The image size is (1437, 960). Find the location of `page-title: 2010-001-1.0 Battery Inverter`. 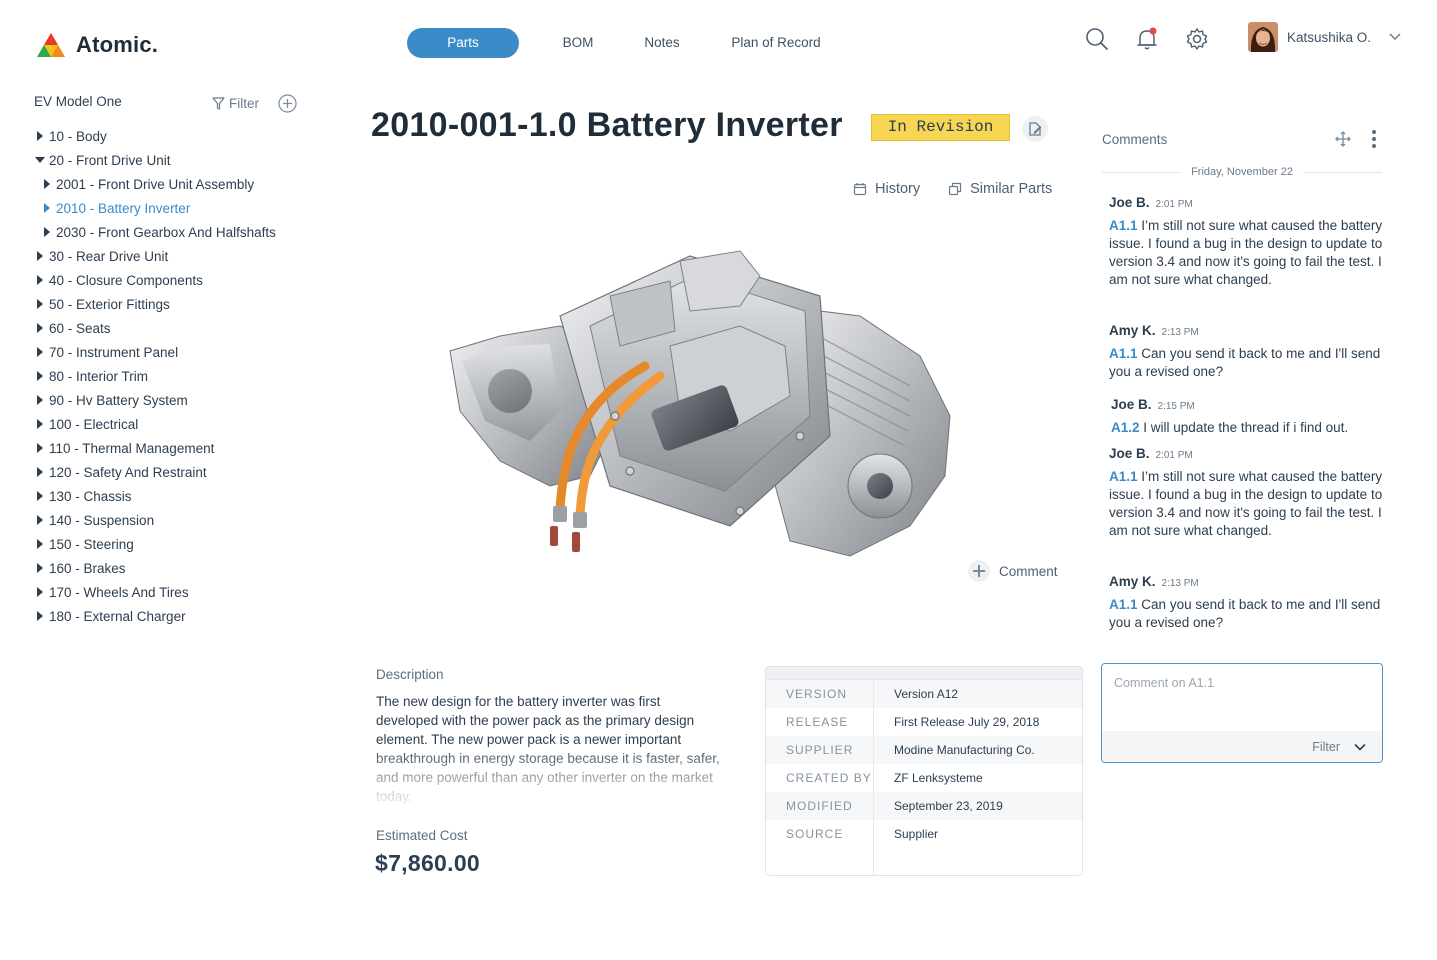

page-title: 2010-001-1.0 Battery Inverter is located at coordinates (607, 125).